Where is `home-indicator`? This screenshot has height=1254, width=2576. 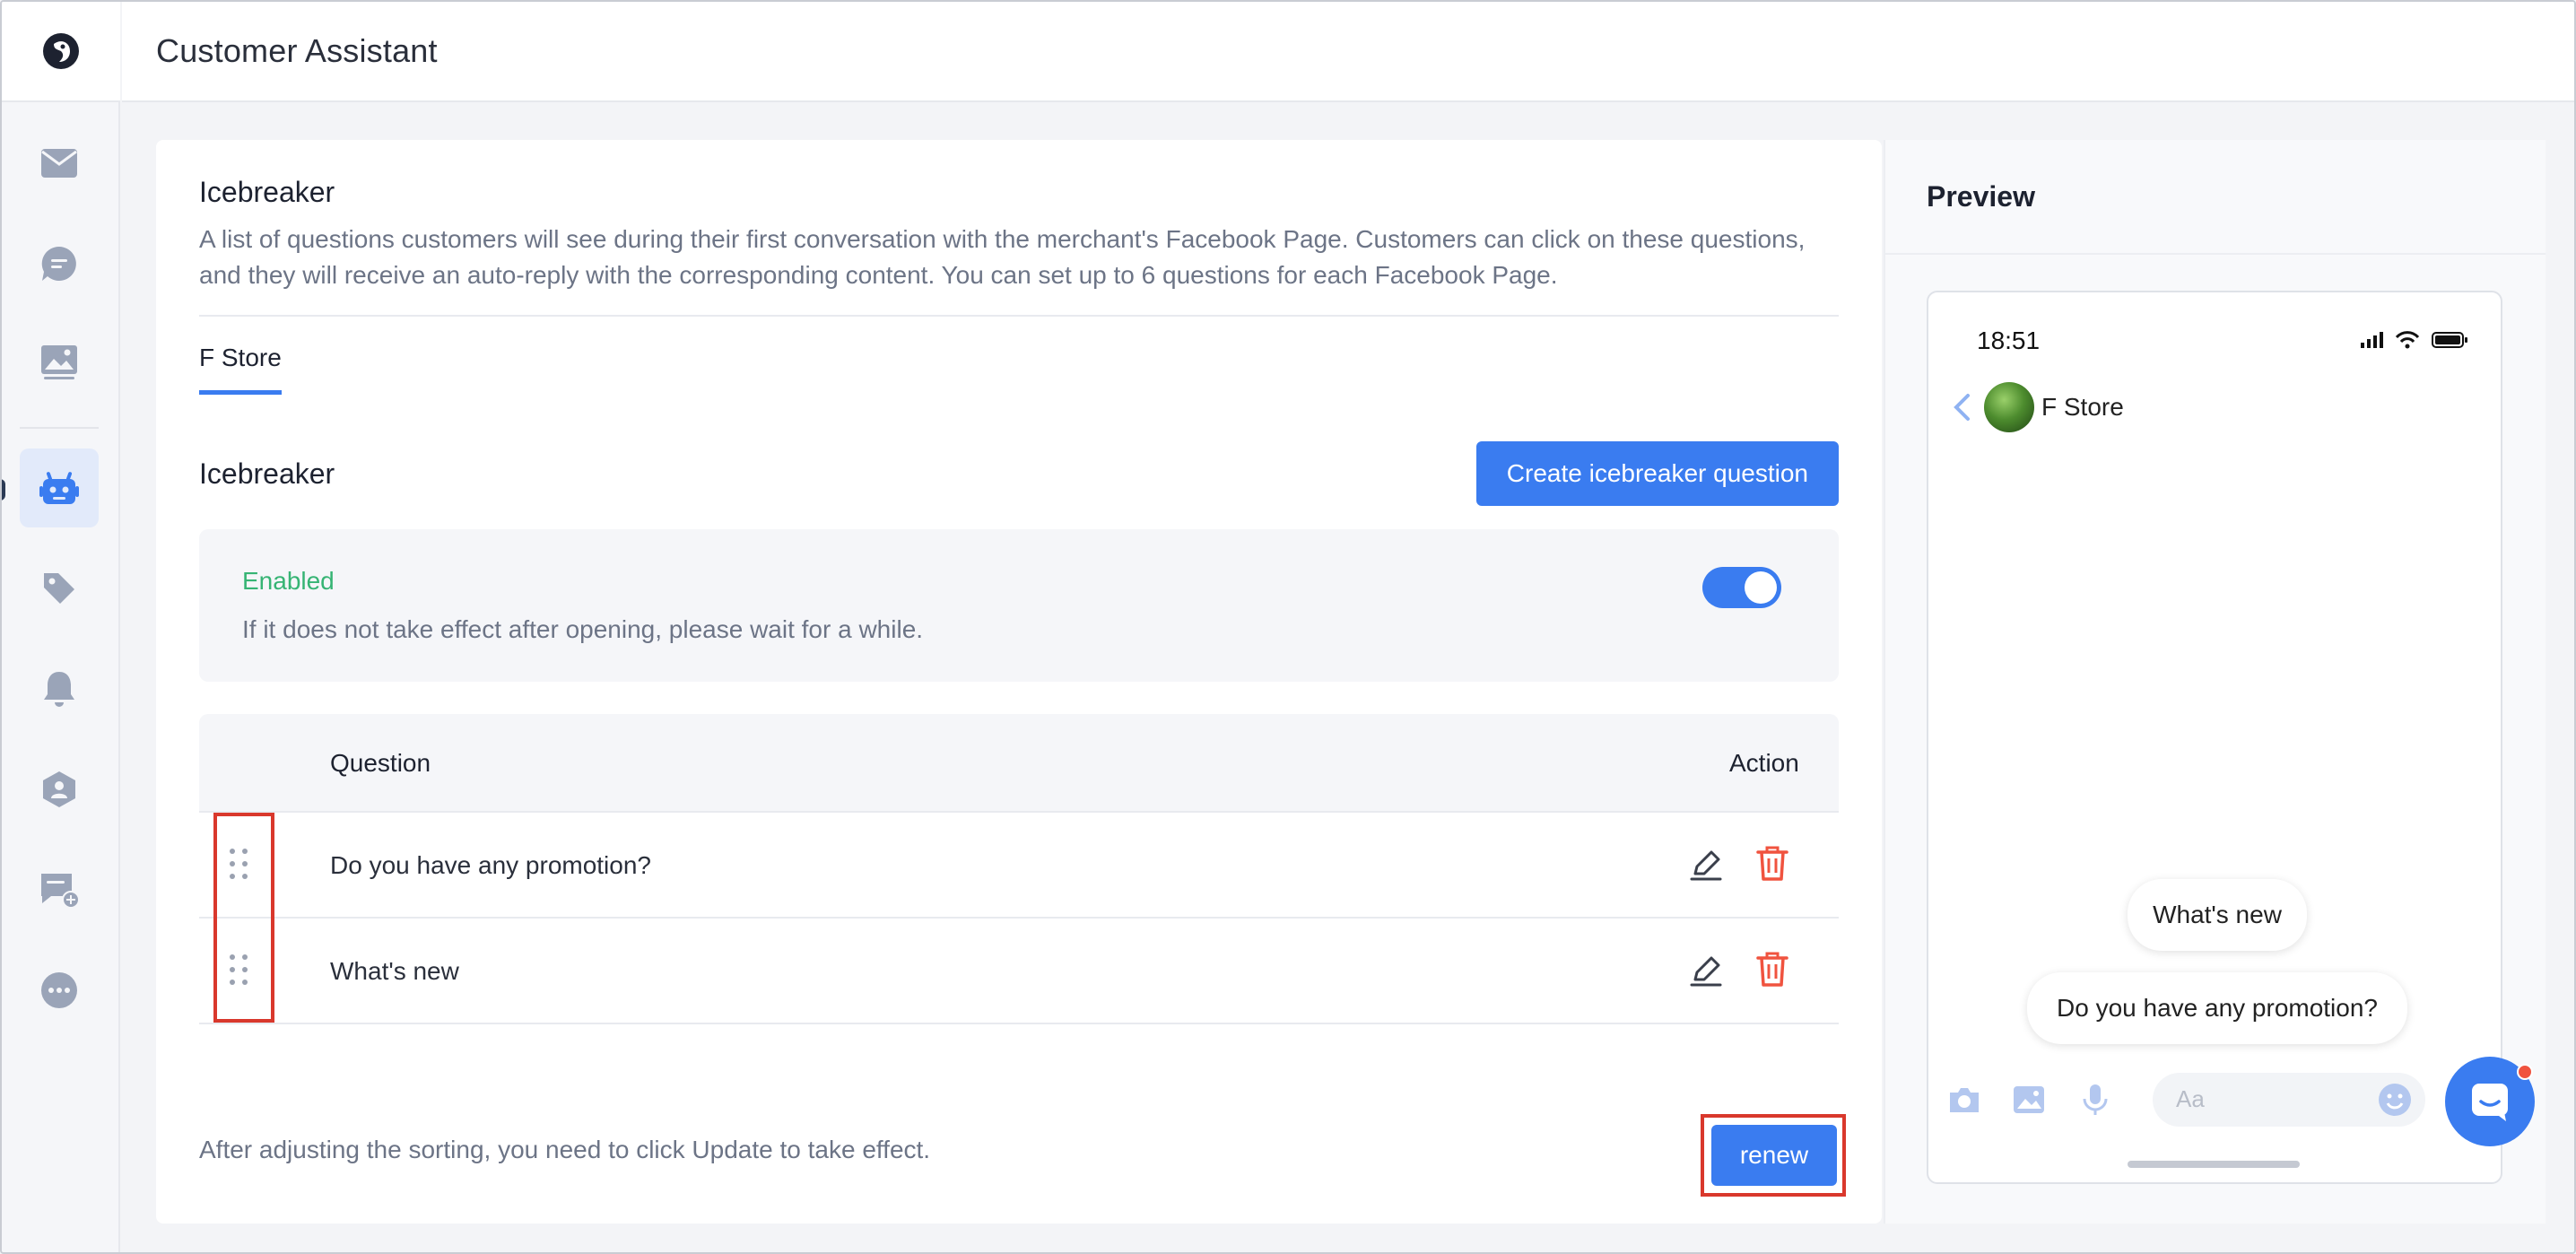
home-indicator is located at coordinates (2214, 1164).